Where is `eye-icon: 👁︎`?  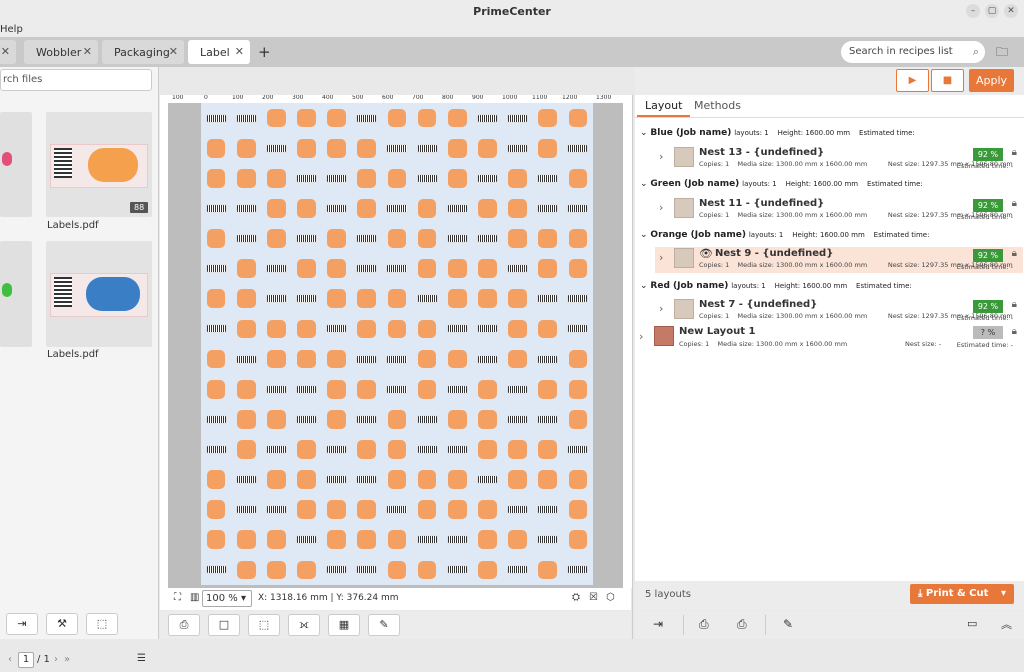
eye-icon: 👁︎ is located at coordinates (706, 253).